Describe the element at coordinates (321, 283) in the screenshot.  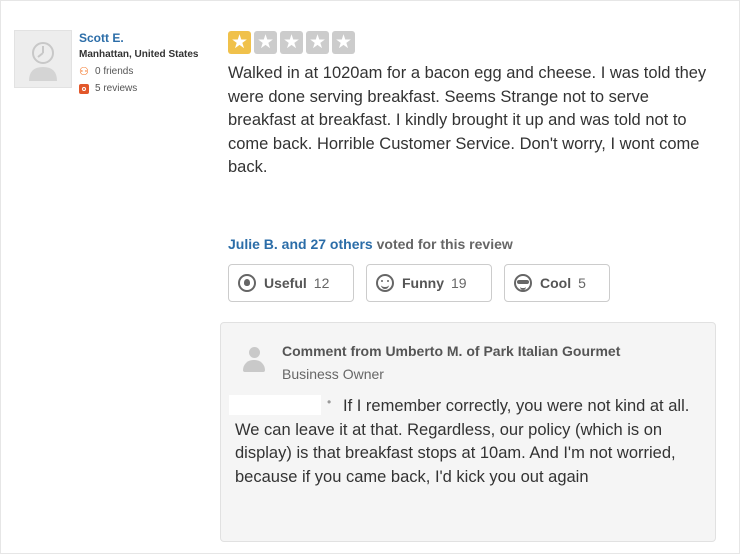
I see `useful-count: 12` at that location.